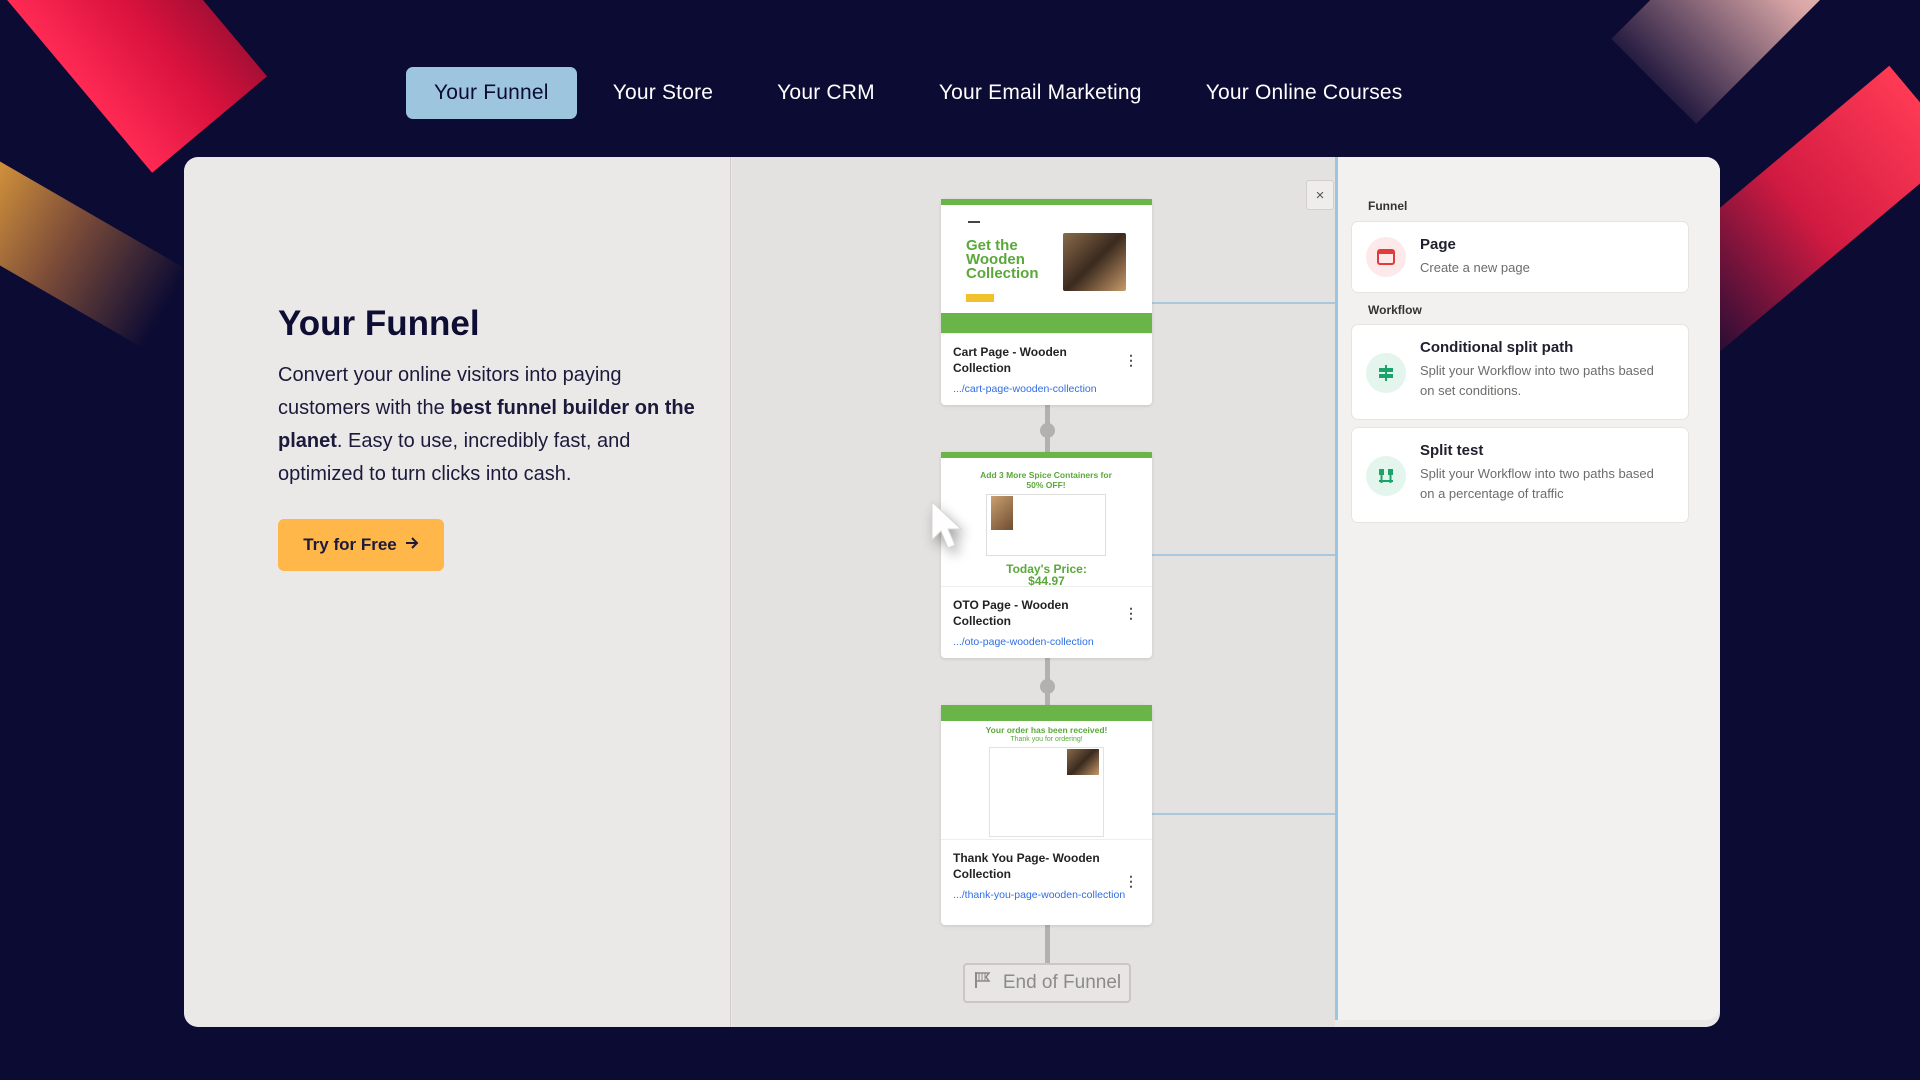 Image resolution: width=1920 pixels, height=1080 pixels. What do you see at coordinates (1386, 257) in the screenshot?
I see `page-icon` at bounding box center [1386, 257].